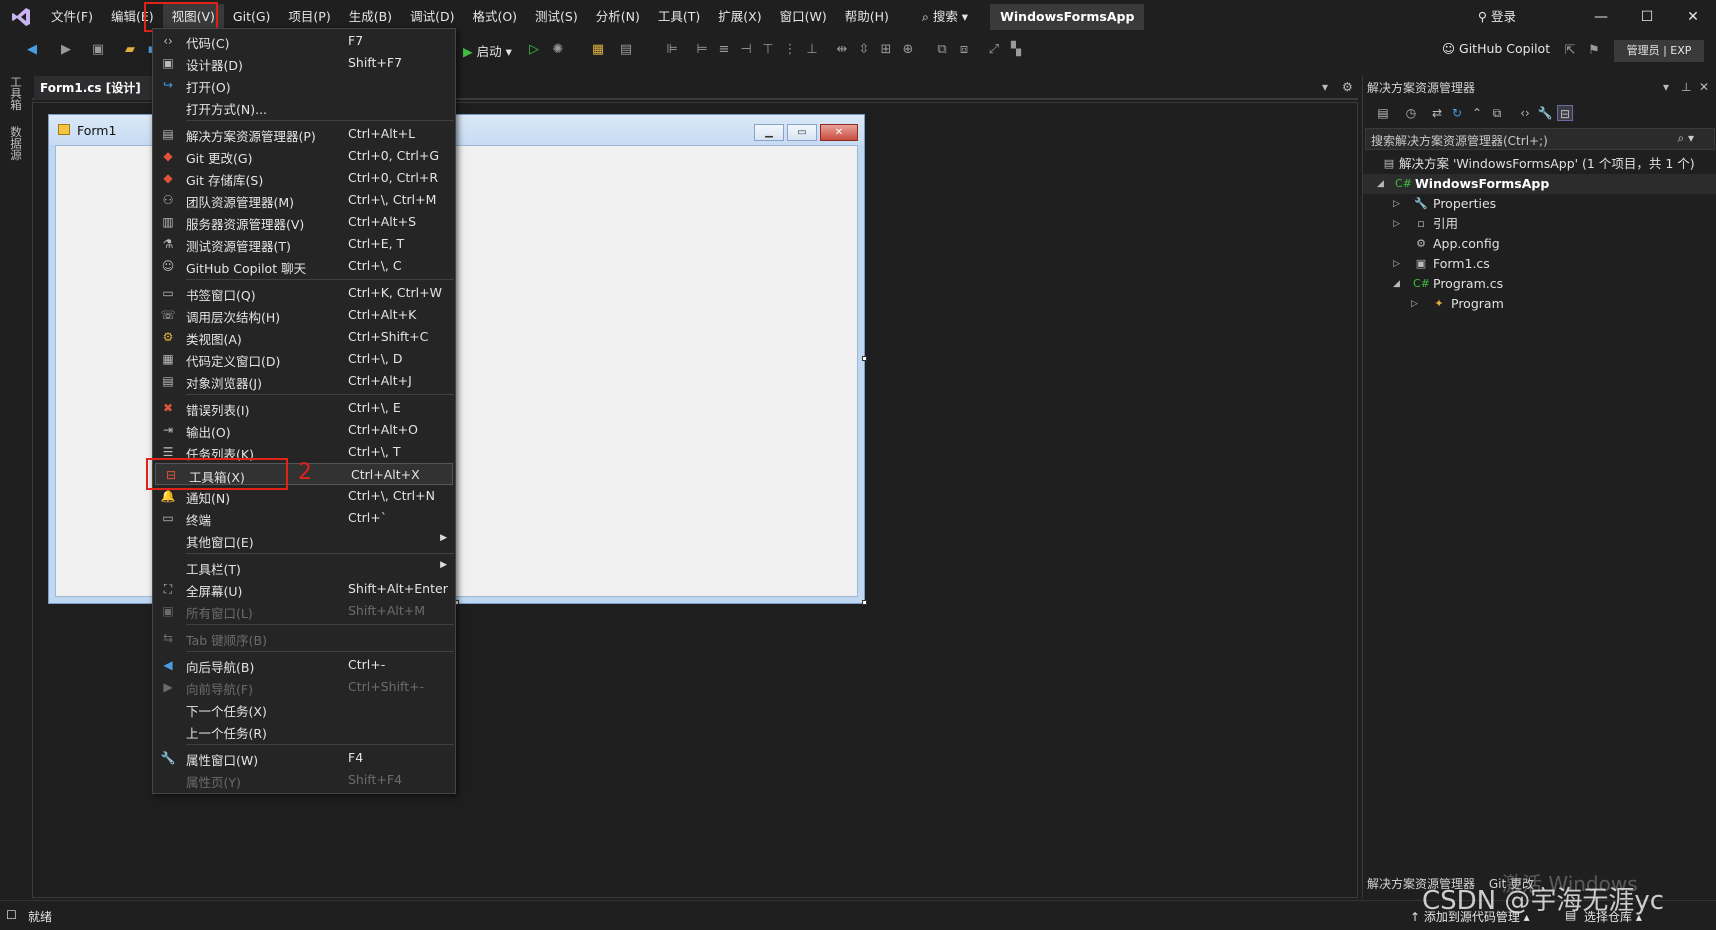 This screenshot has height=930, width=1716. I want to click on menu-item-terminal: ▭ 终端 Ctrl+`, so click(304, 518).